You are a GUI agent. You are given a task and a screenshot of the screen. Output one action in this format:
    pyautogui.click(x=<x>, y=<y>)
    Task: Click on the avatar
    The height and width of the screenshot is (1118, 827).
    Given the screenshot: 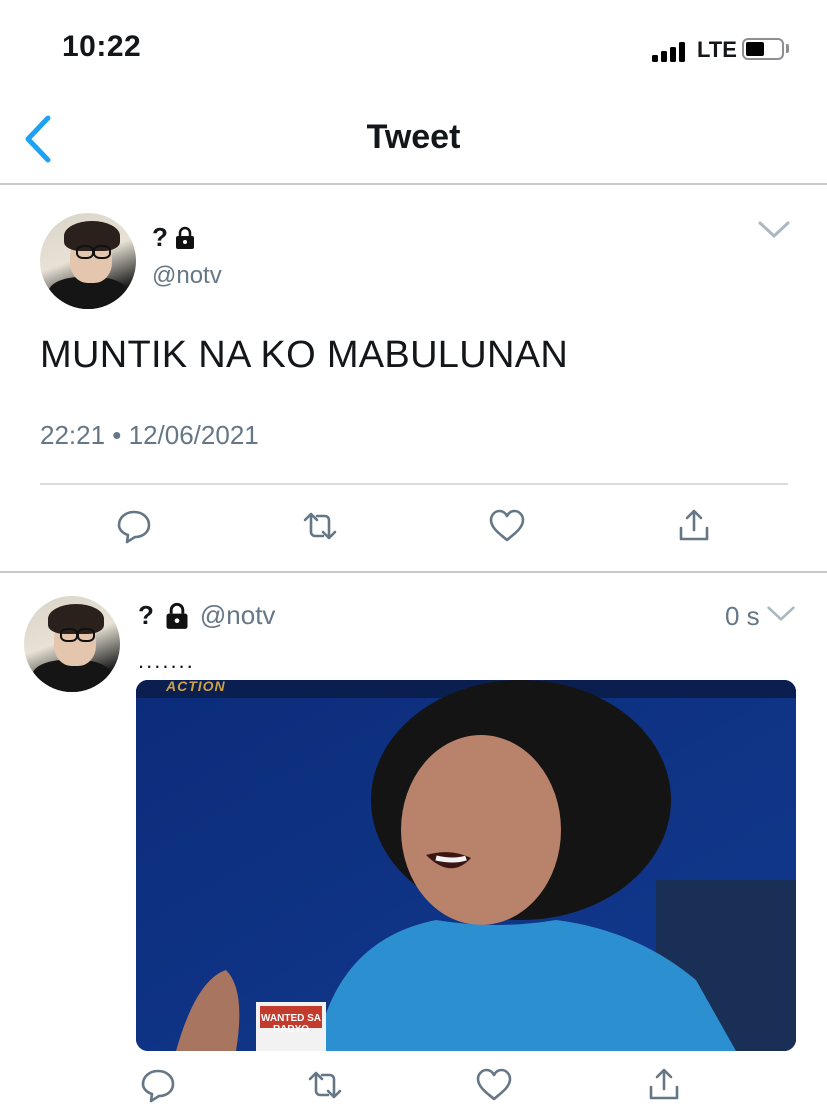 What is the action you would take?
    pyautogui.click(x=88, y=261)
    